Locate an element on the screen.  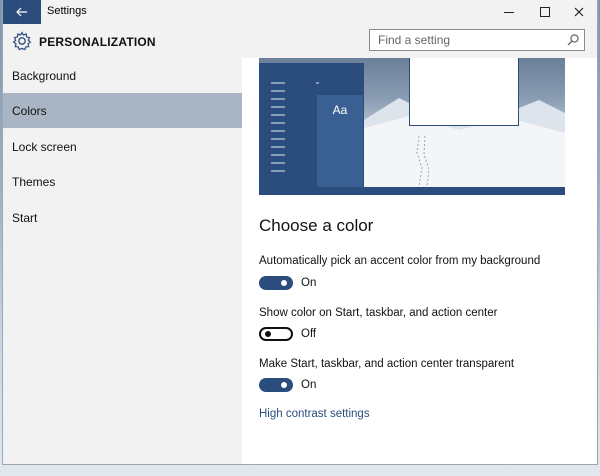
close-icon is located at coordinates (579, 12).